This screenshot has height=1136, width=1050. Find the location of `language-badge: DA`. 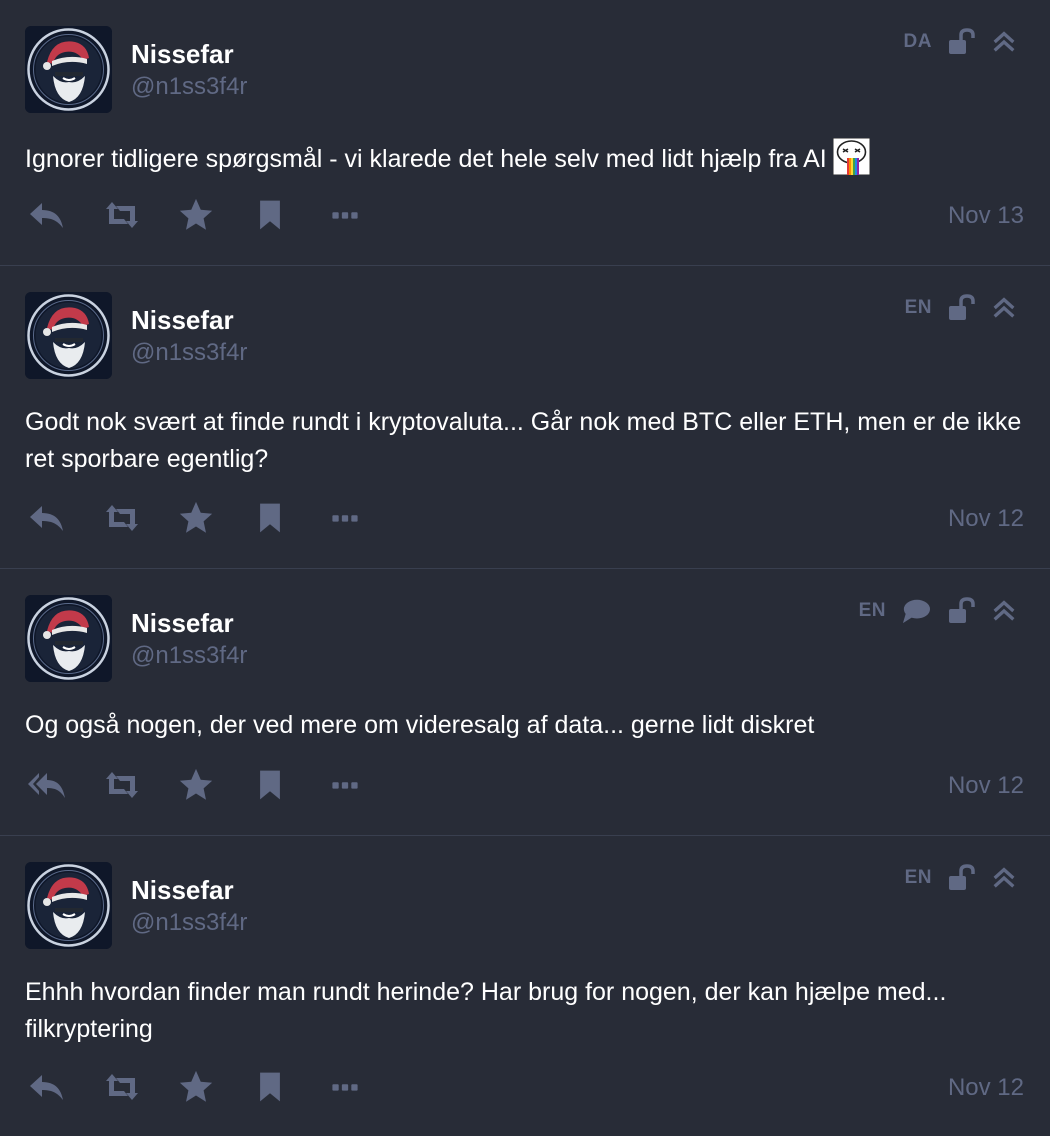

language-badge: DA is located at coordinates (917, 41).